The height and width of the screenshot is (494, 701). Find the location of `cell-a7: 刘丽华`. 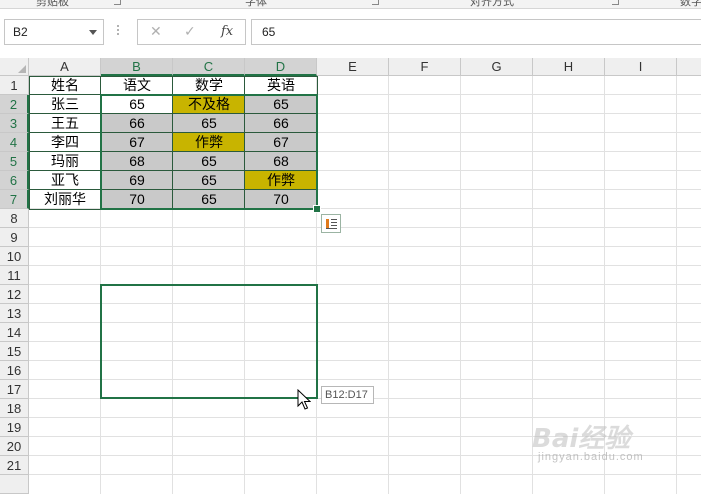

cell-a7: 刘丽华 is located at coordinates (65, 199).